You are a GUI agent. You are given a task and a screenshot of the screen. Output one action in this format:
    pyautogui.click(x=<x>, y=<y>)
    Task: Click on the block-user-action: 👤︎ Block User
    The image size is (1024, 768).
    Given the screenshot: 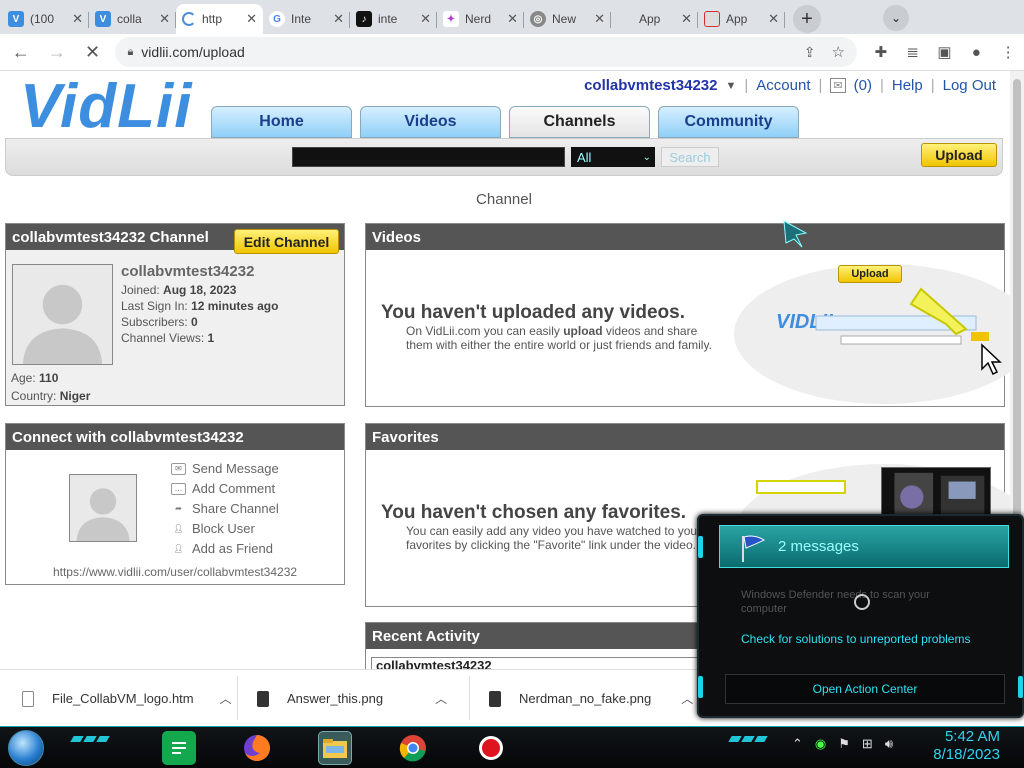 What is the action you would take?
    pyautogui.click(x=225, y=529)
    